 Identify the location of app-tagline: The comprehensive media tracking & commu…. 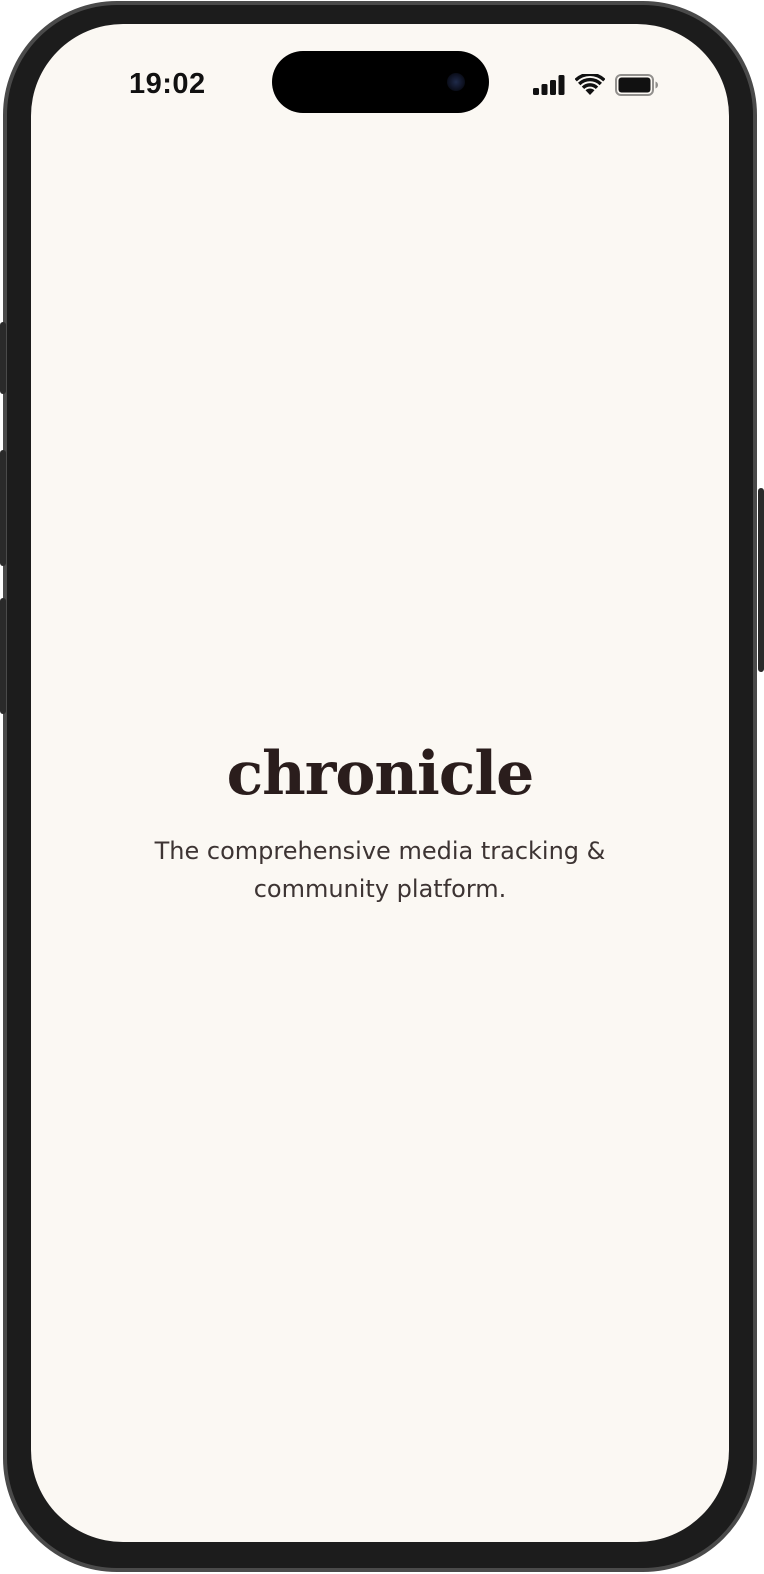
(380, 870).